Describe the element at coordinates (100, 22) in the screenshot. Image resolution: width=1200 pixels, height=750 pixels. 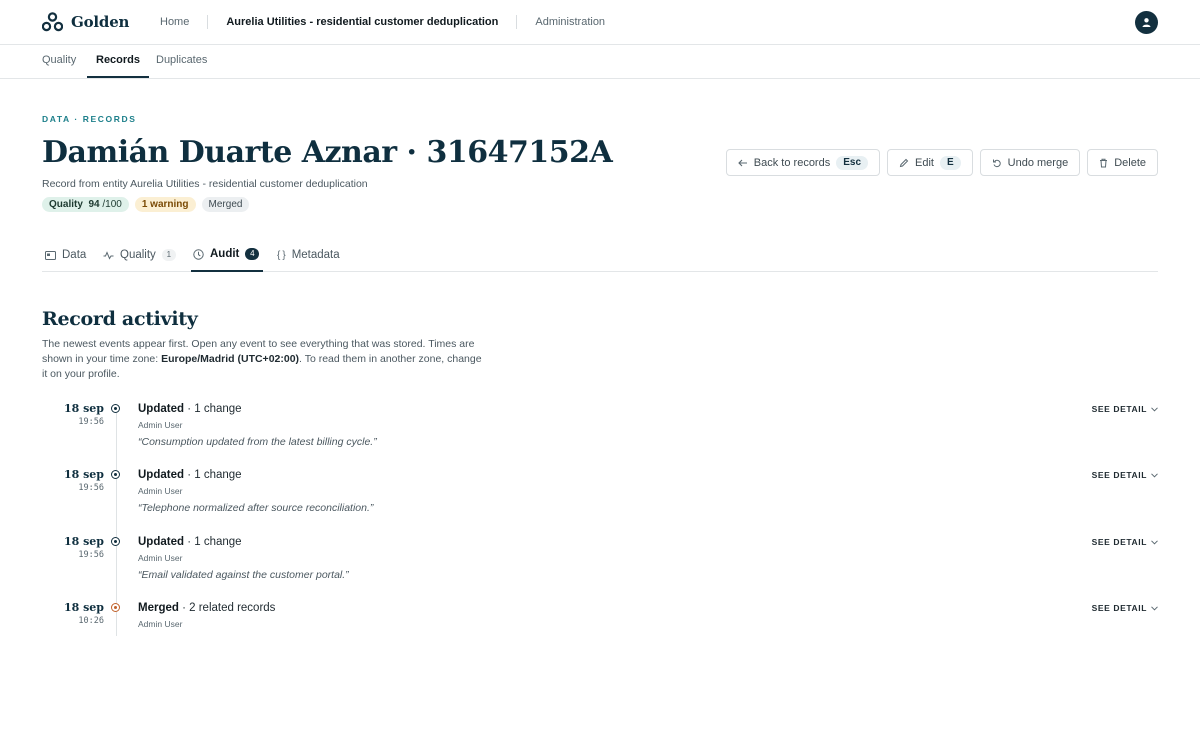
I see `app-name: Golden` at that location.